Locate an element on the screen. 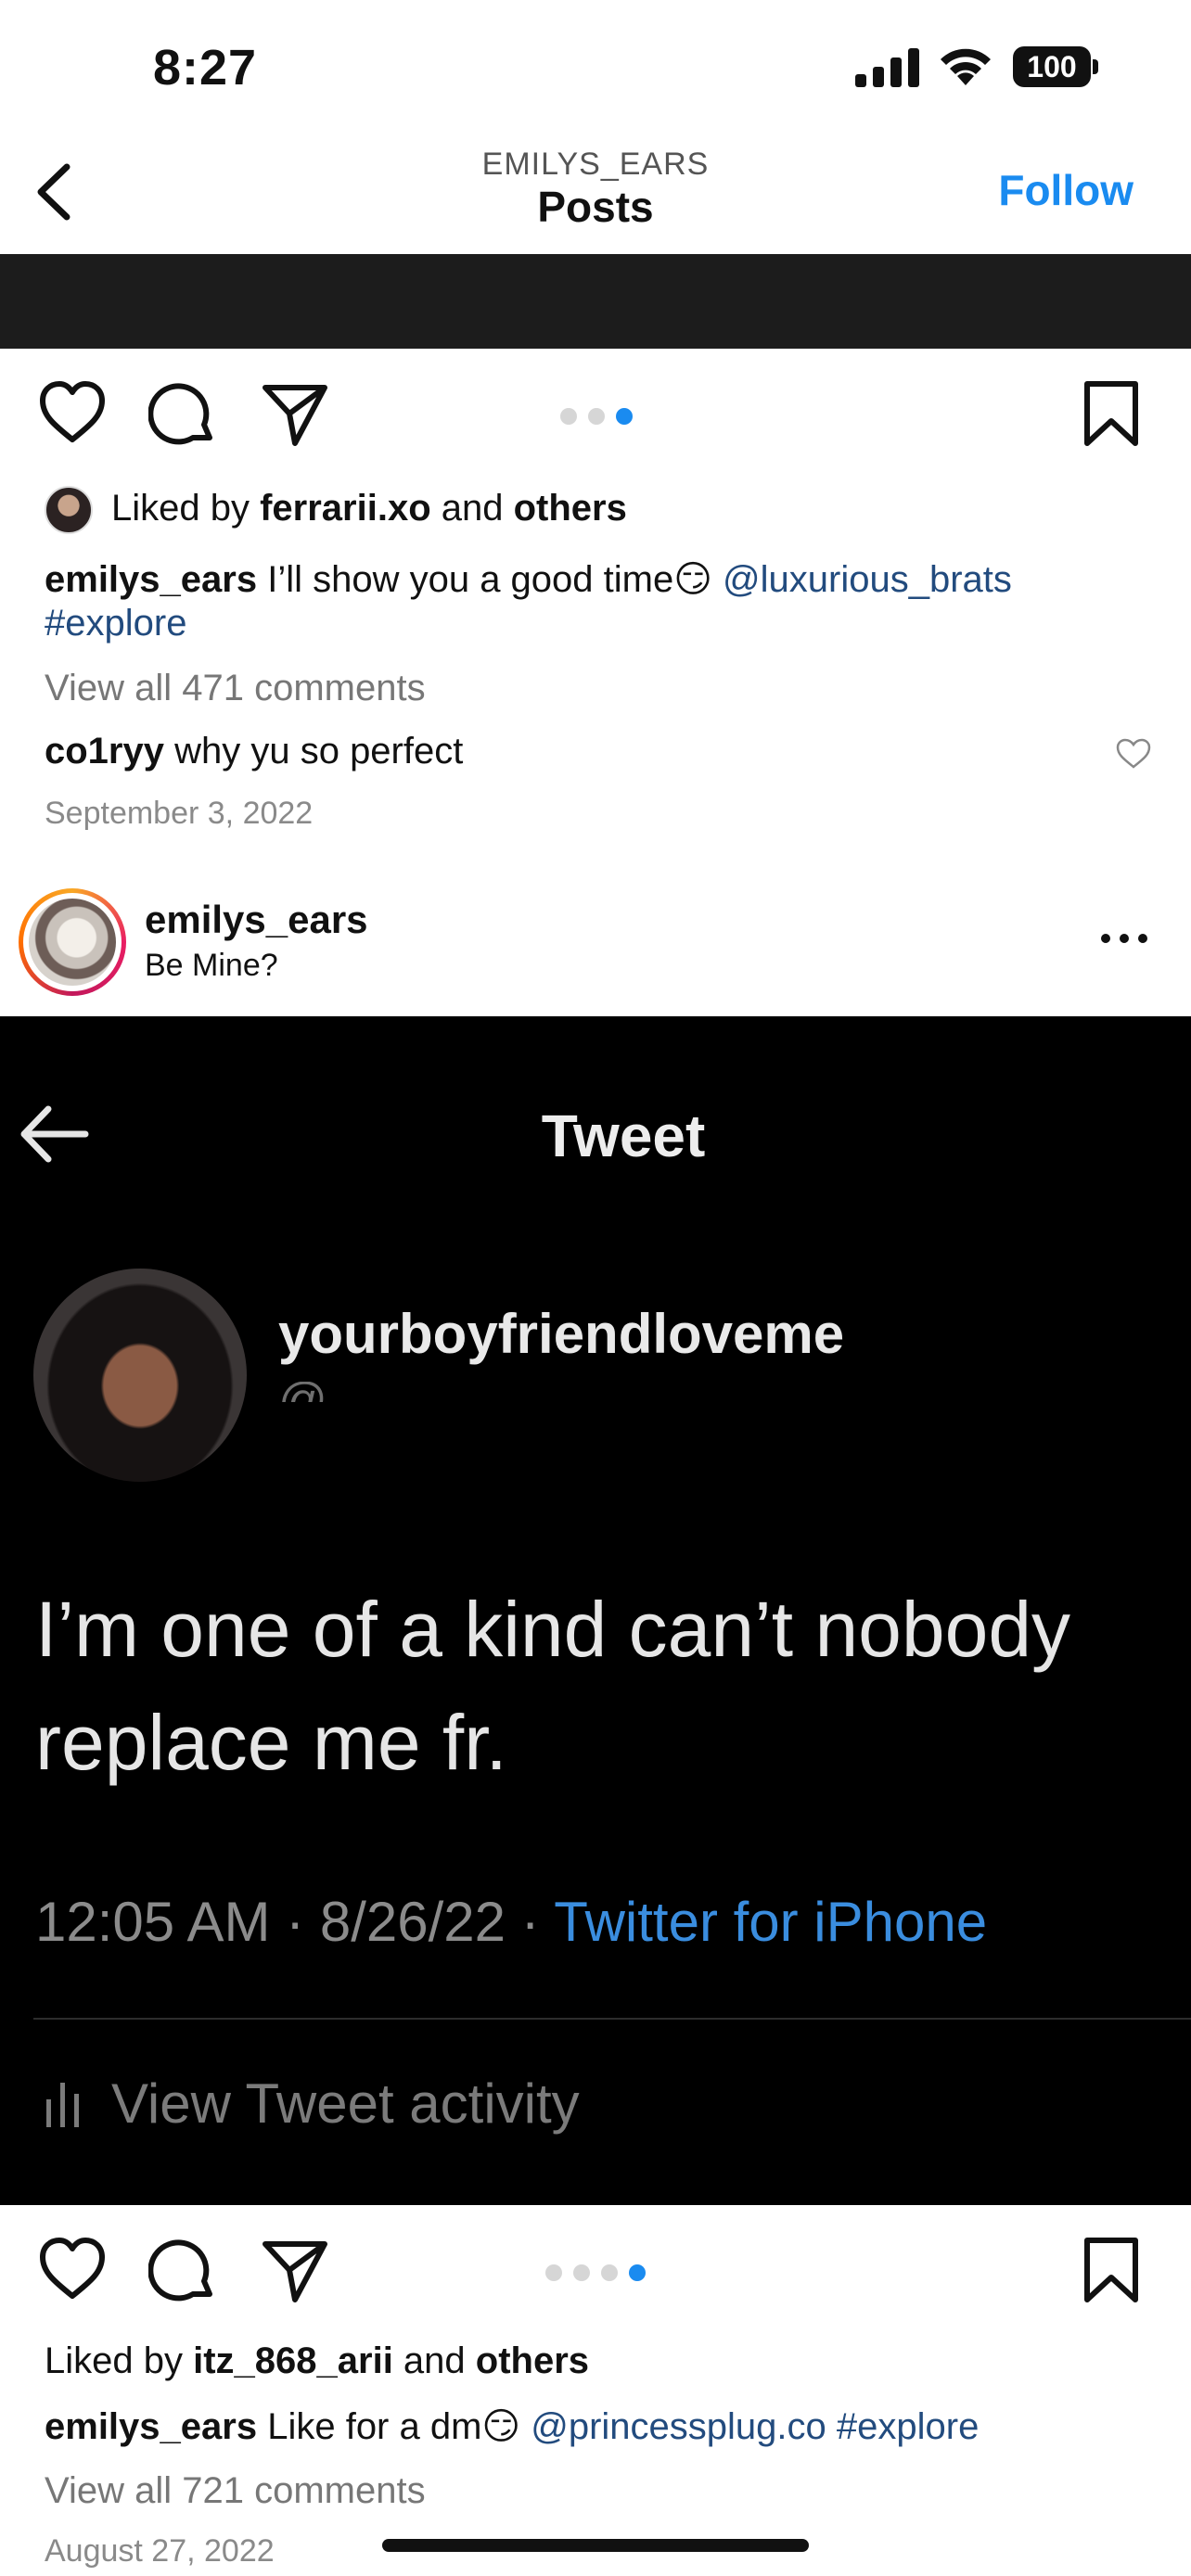 This screenshot has height=2576, width=1191. liked-by-line: Liked by itz_868_arii and others is located at coordinates (317, 2361).